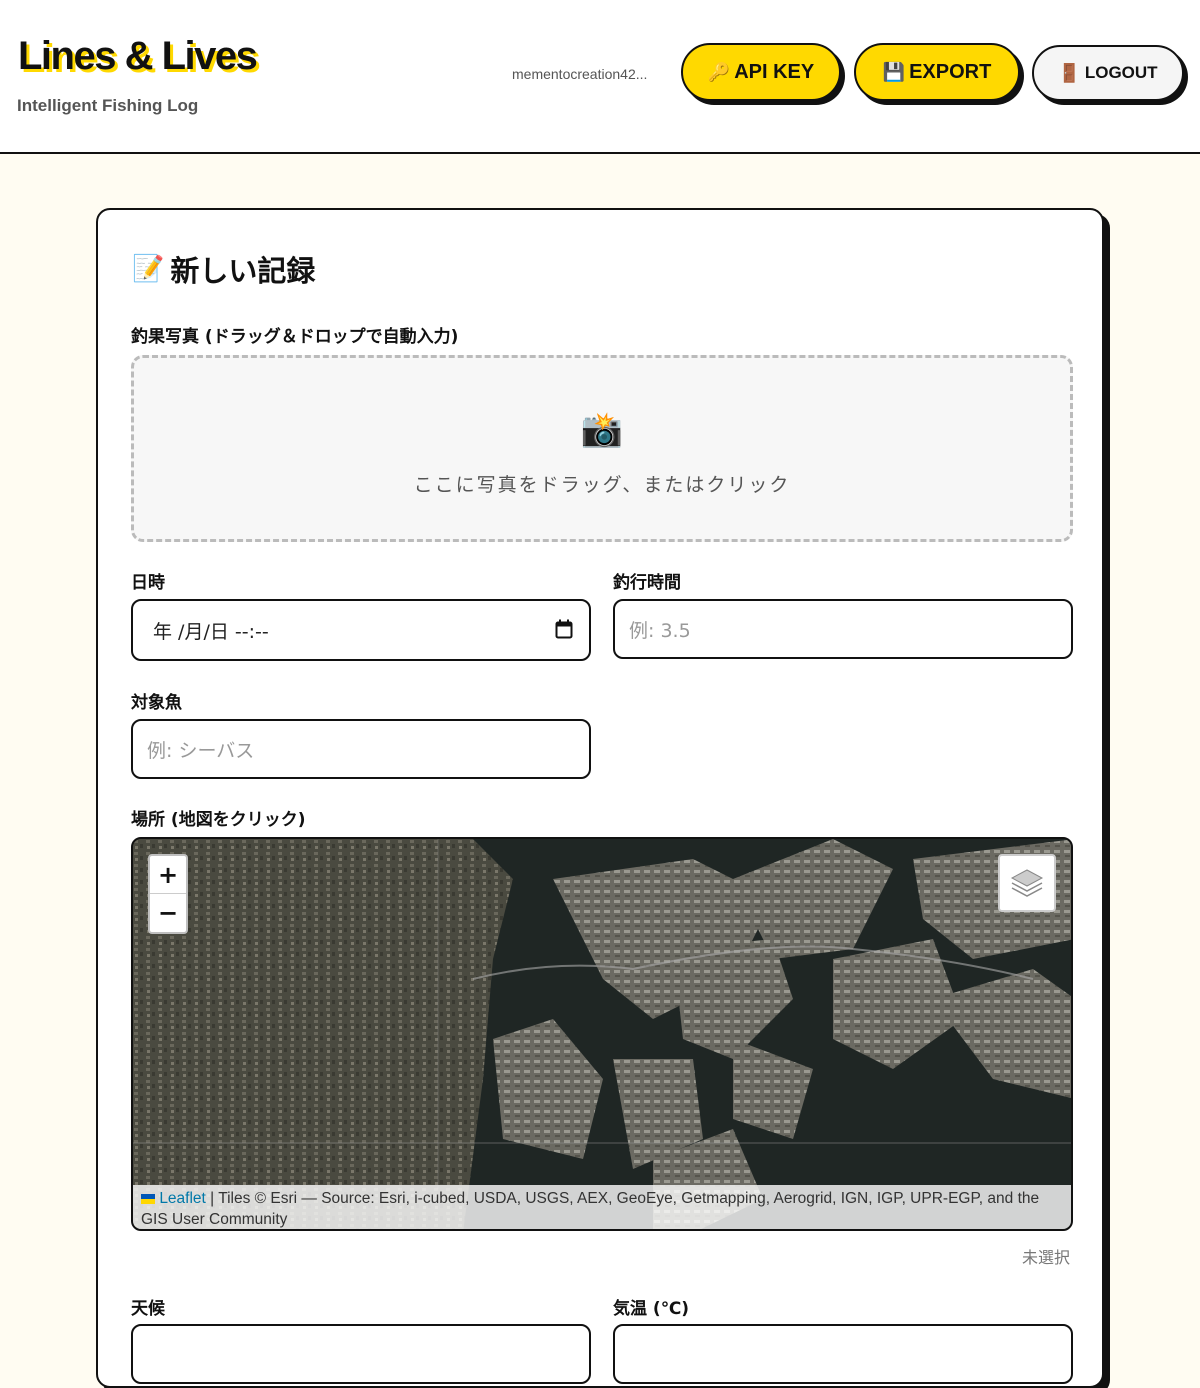 Image resolution: width=1200 pixels, height=1388 pixels. I want to click on layers-icon, so click(1027, 883).